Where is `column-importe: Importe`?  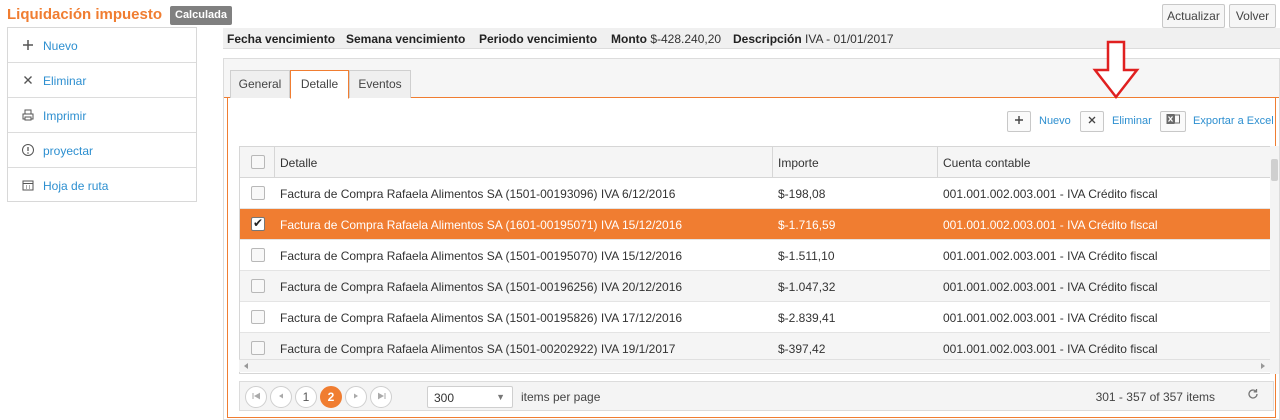 column-importe: Importe is located at coordinates (855, 162).